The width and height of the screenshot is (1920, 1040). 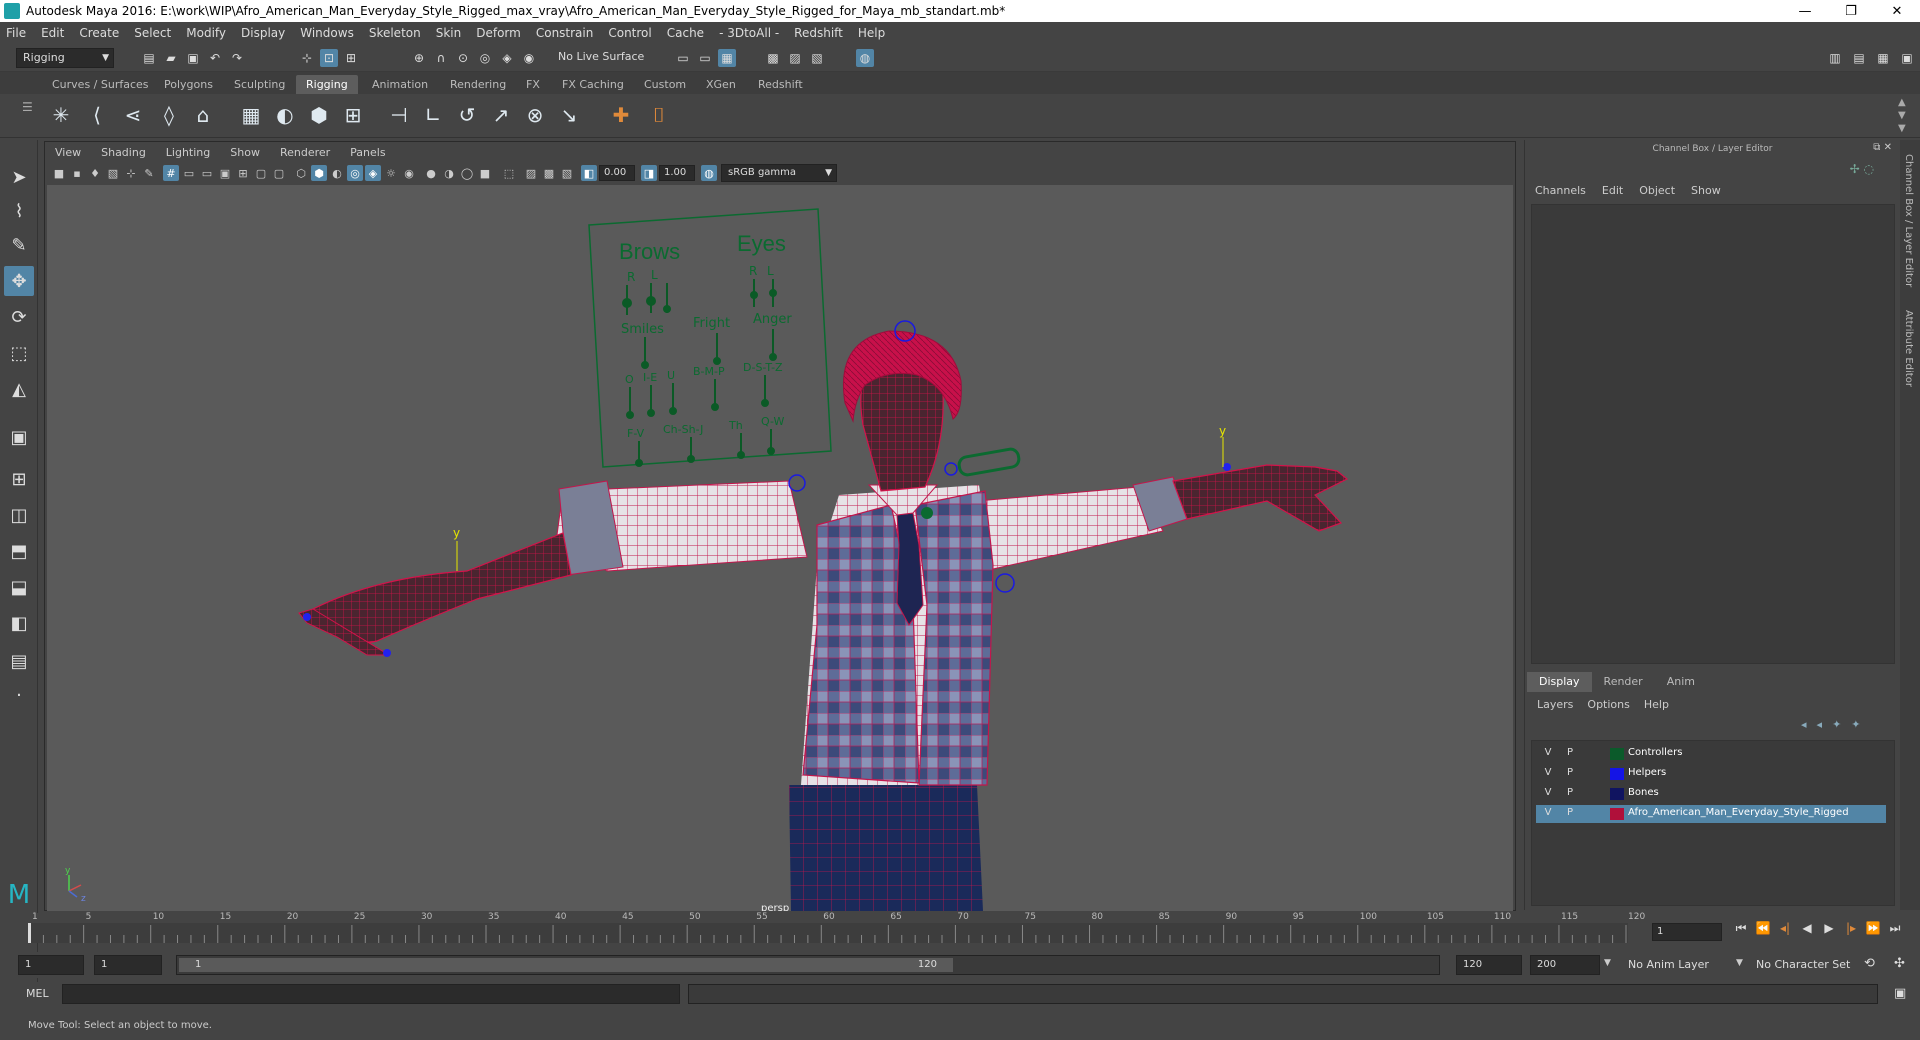 What do you see at coordinates (37, 993) in the screenshot?
I see `command-language-label: MEL` at bounding box center [37, 993].